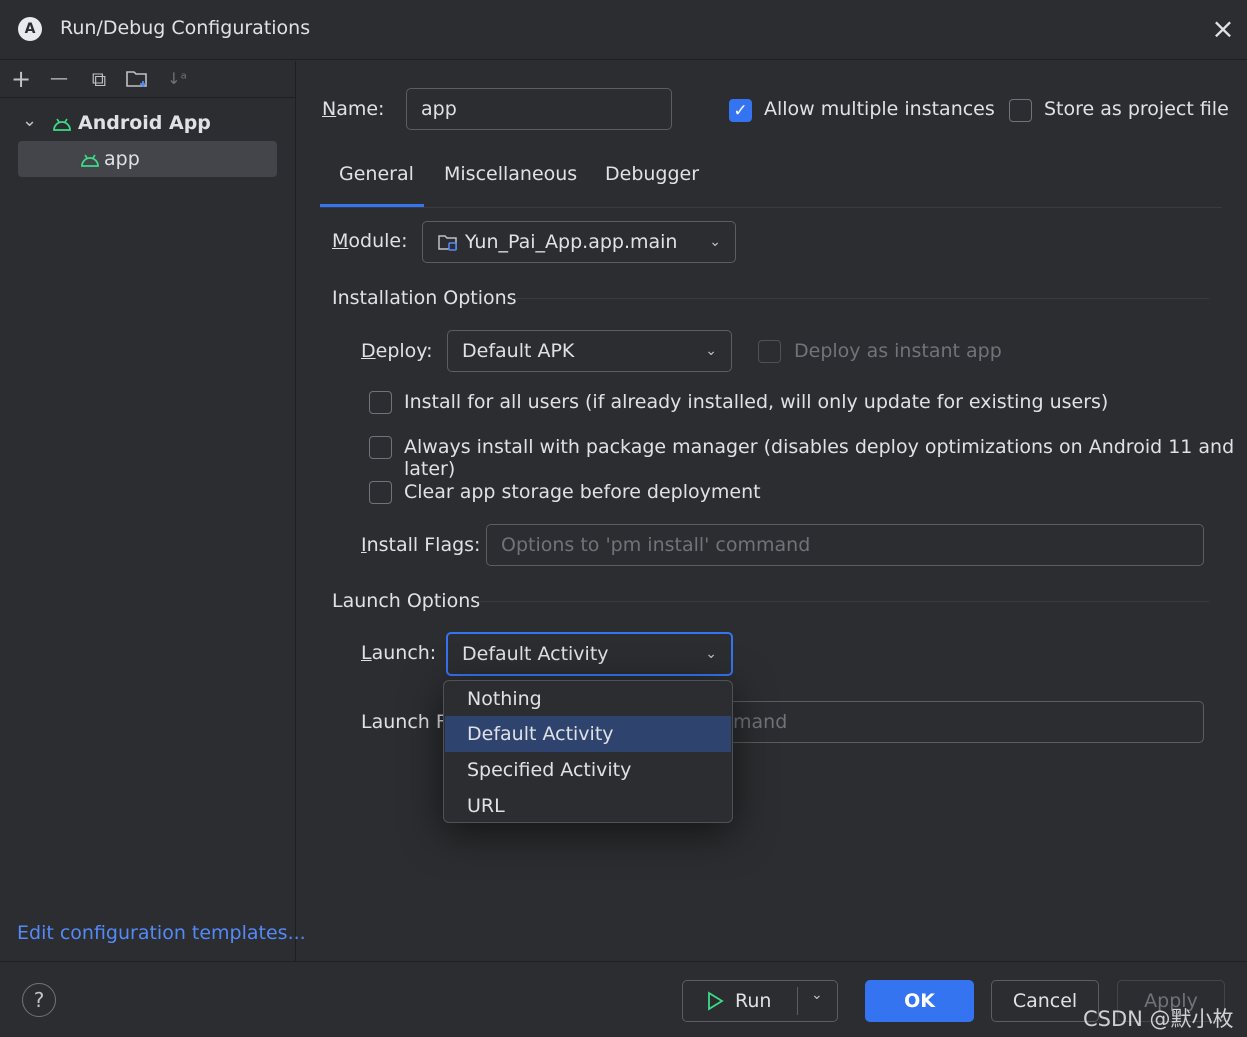  Describe the element at coordinates (588, 770) in the screenshot. I see `launch-option-specified-activity: Specified Activity` at that location.